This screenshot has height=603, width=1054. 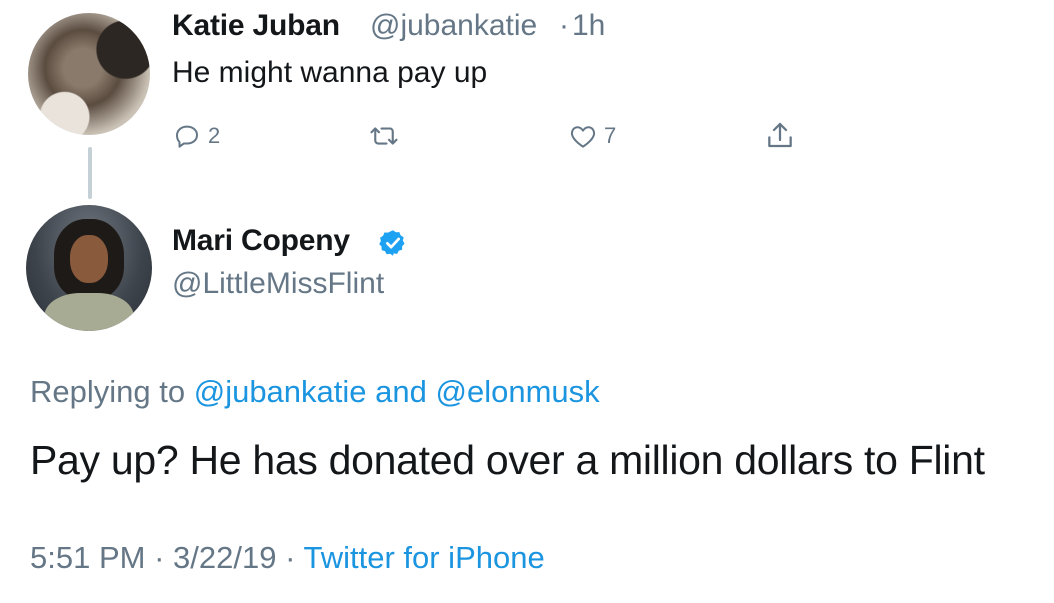 I want to click on reply-button: 2, so click(x=196, y=136).